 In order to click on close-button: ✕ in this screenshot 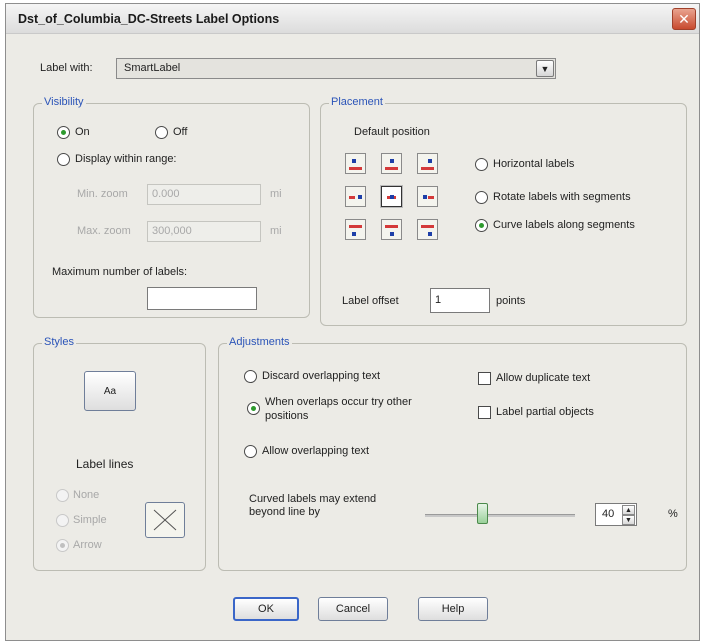, I will do `click(684, 19)`.